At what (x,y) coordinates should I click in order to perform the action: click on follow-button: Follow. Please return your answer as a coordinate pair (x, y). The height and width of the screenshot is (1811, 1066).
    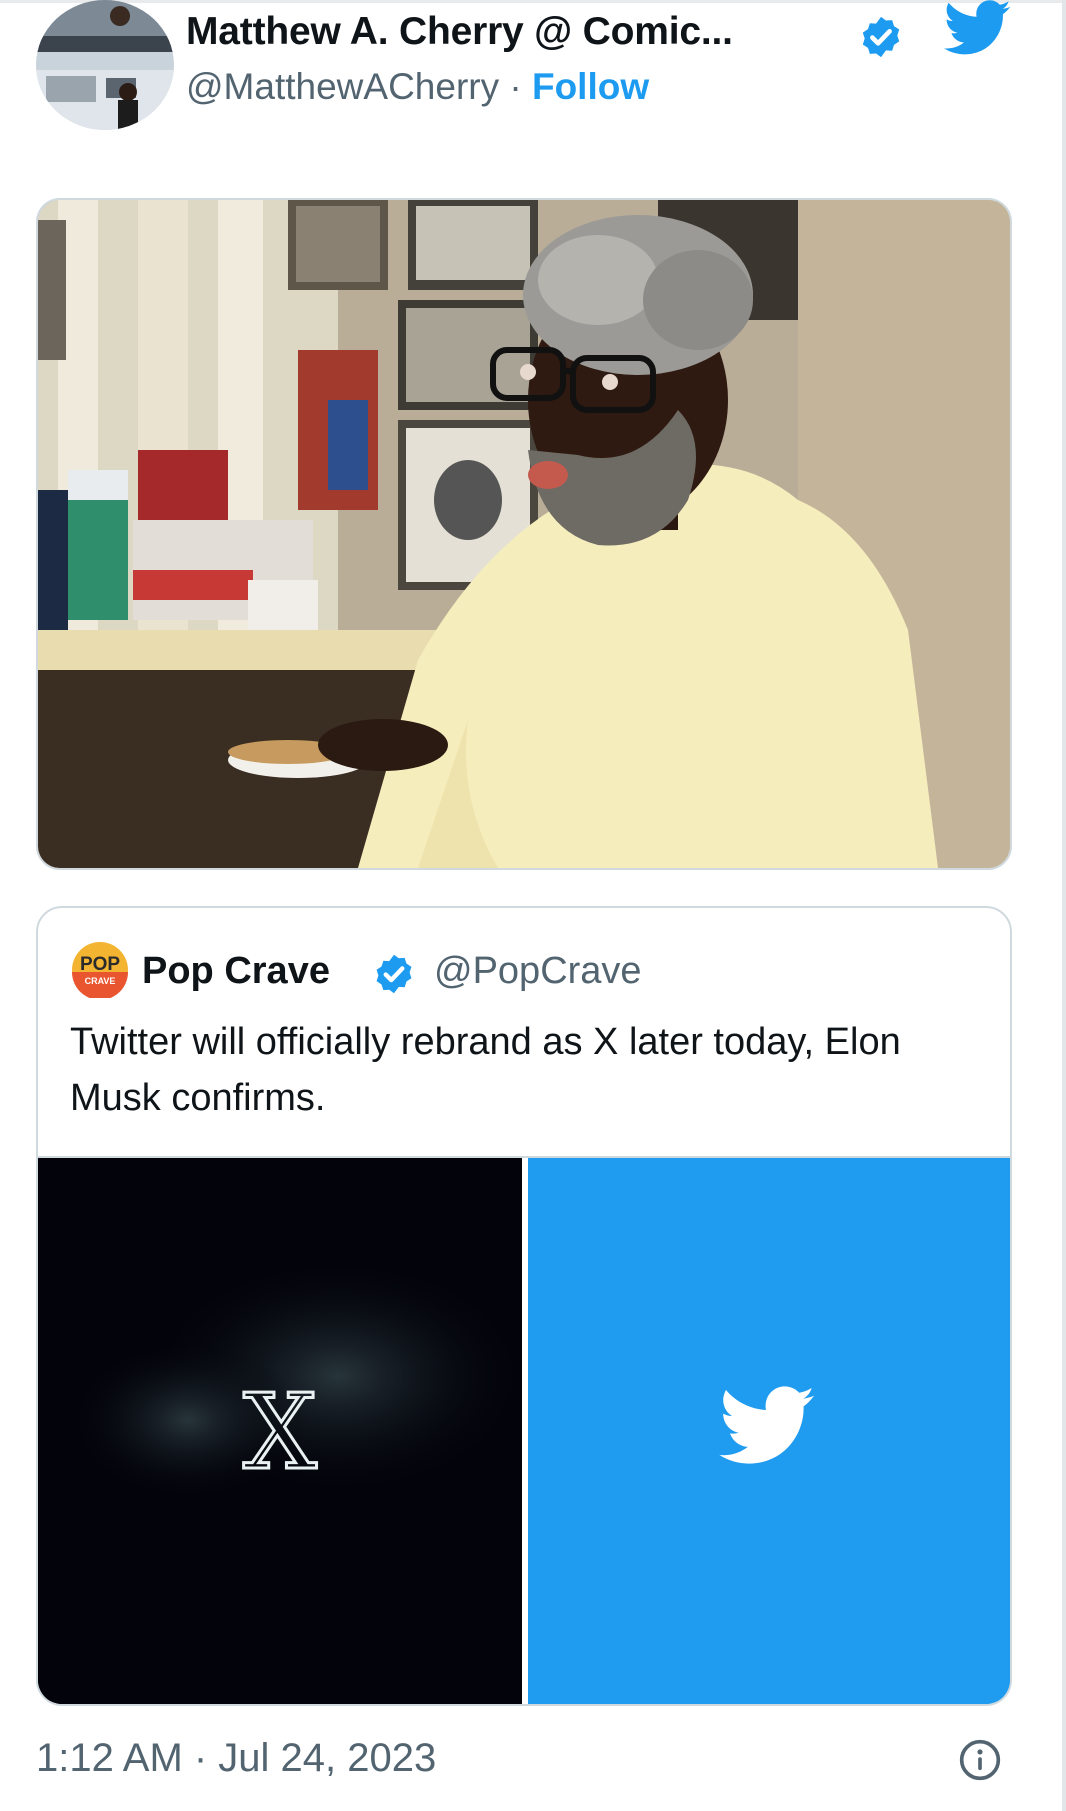
    Looking at the image, I should click on (590, 86).